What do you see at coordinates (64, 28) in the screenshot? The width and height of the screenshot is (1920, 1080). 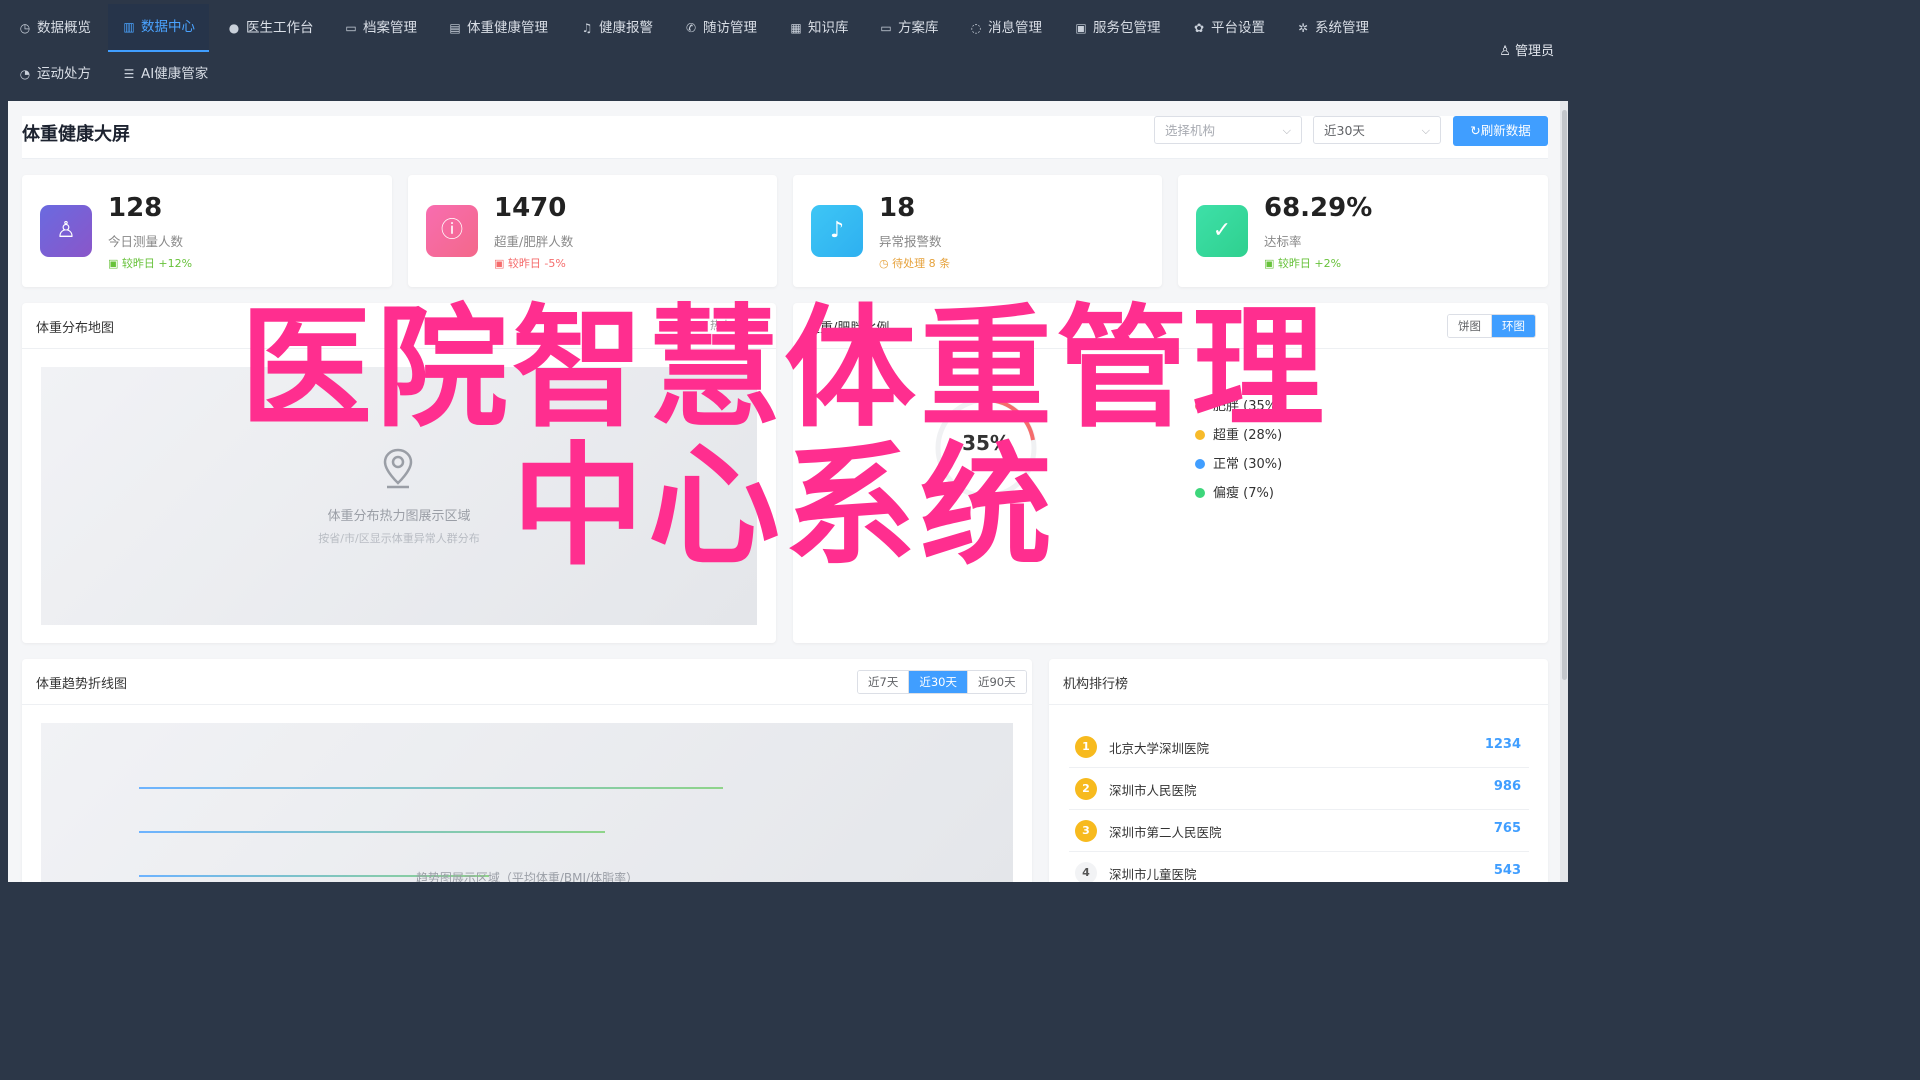 I see `nav-label: 数据概览` at bounding box center [64, 28].